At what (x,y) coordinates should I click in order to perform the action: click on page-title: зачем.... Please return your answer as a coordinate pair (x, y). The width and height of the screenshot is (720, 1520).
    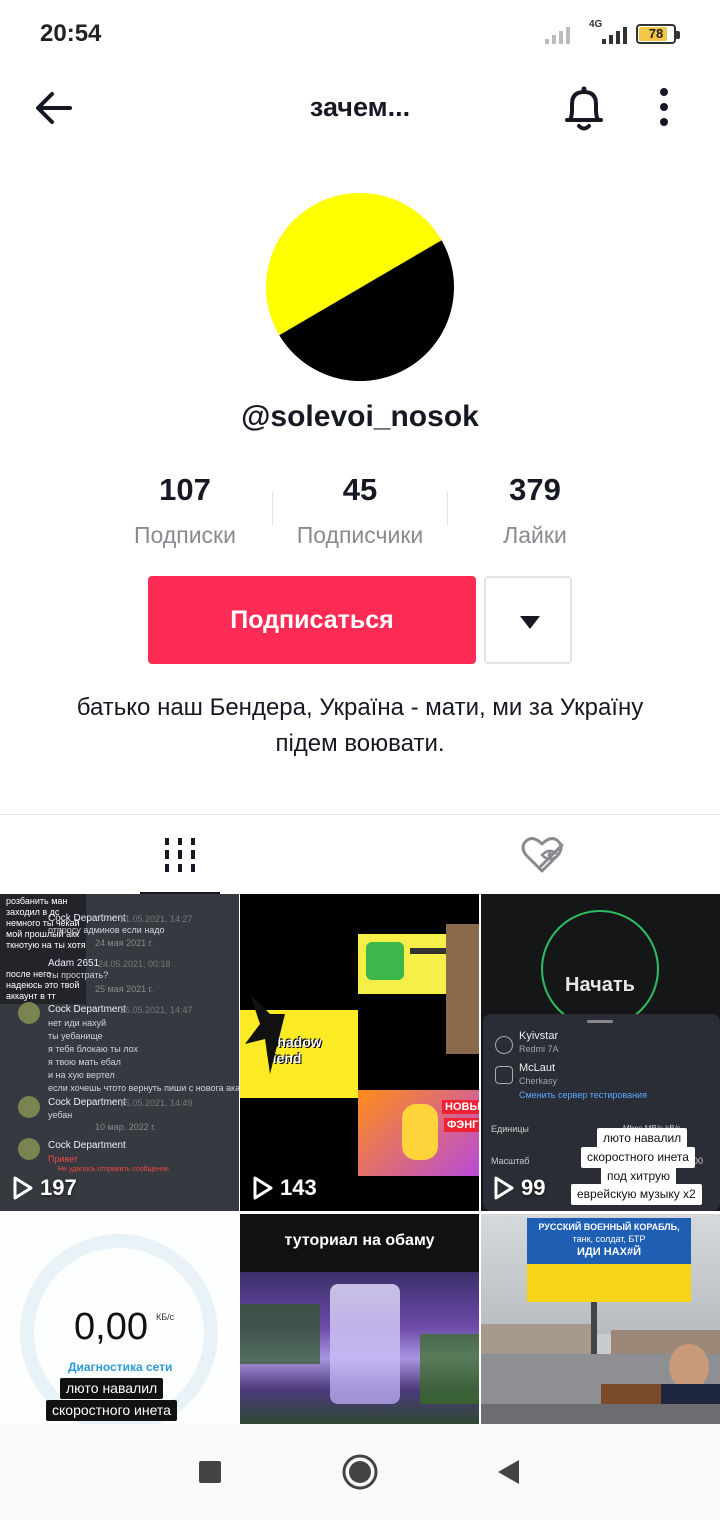
    Looking at the image, I should click on (360, 107).